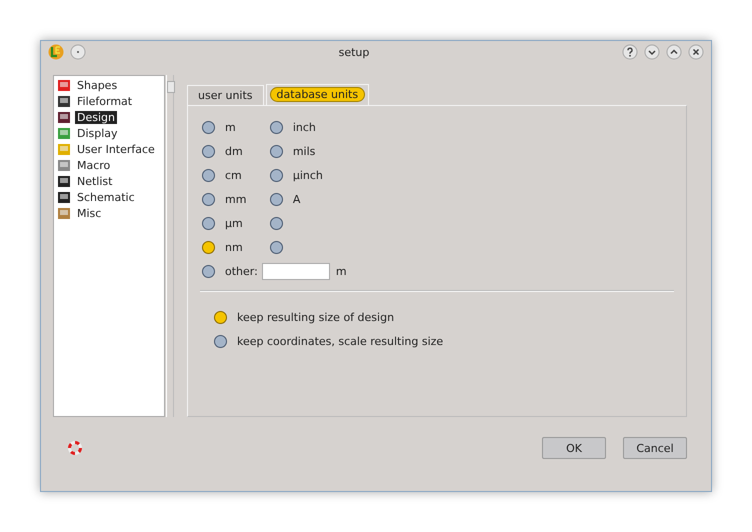  Describe the element at coordinates (696, 52) in the screenshot. I see `close-icon` at that location.